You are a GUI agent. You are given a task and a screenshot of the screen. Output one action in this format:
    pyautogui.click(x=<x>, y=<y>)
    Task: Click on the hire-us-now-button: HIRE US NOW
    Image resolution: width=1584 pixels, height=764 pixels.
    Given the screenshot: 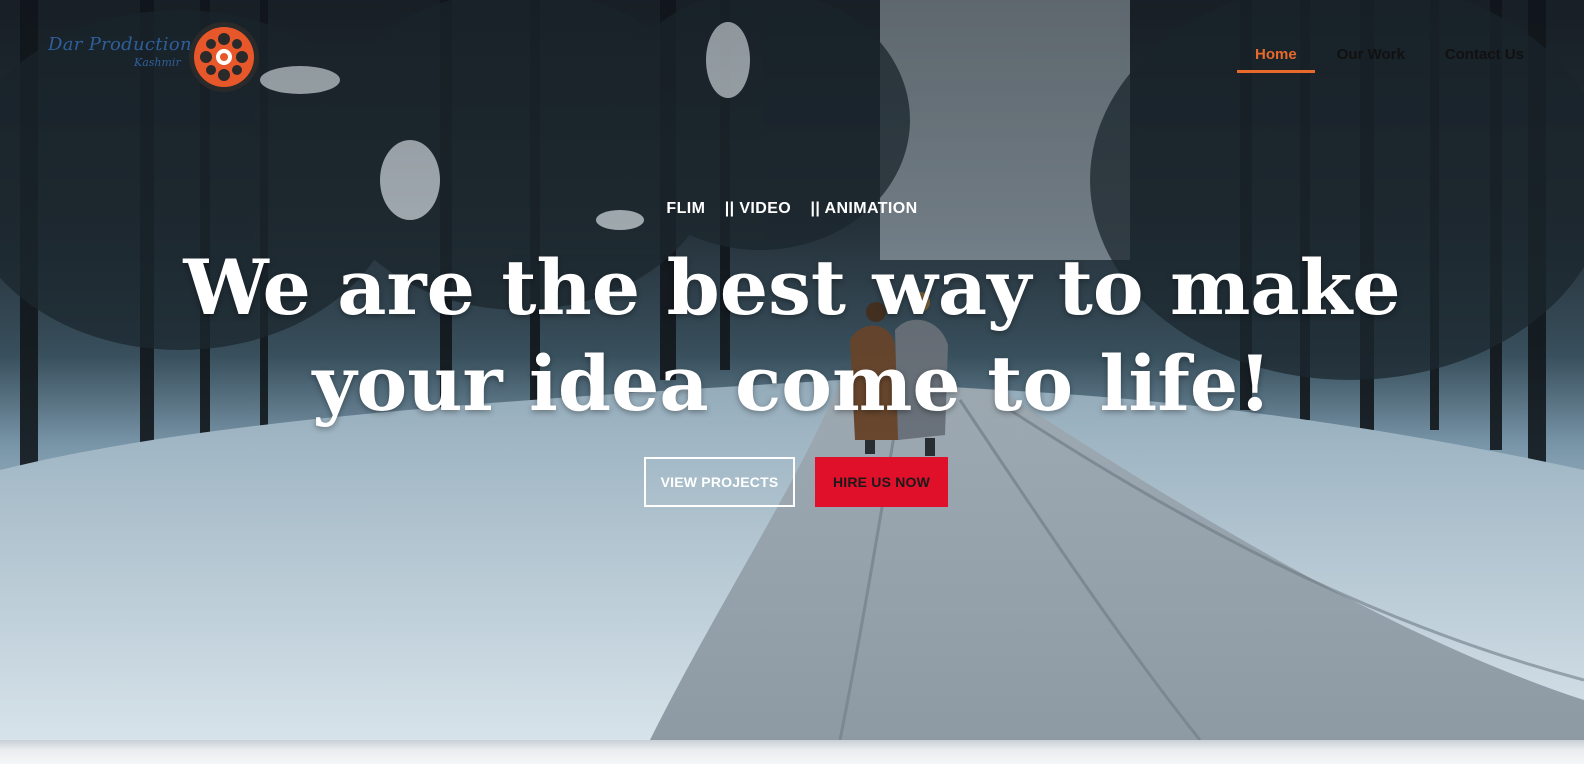 What is the action you would take?
    pyautogui.click(x=881, y=482)
    